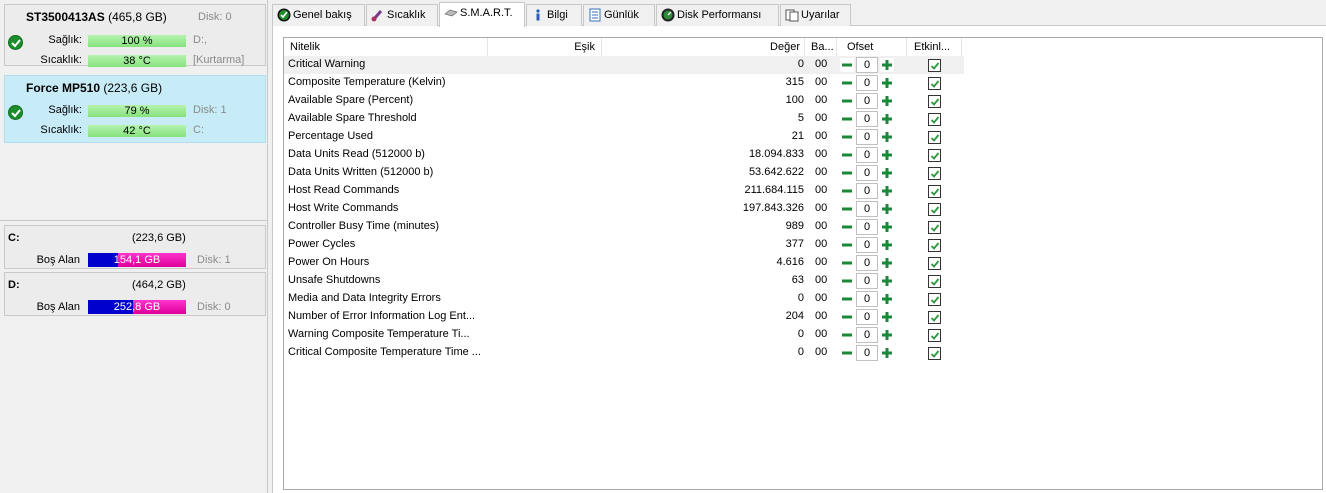  Describe the element at coordinates (624, 65) in the screenshot. I see `table-row: Critical Warning 0 00 0` at that location.